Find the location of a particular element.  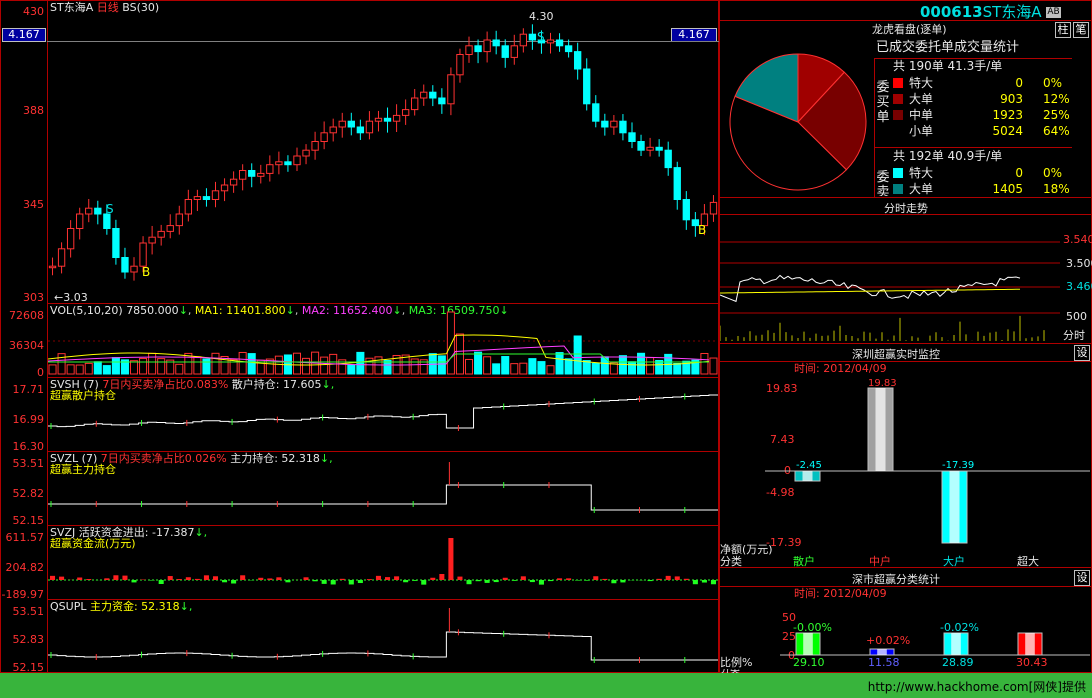

longhu-subtitle: 已成交委托单成交量统计 is located at coordinates (948, 47).